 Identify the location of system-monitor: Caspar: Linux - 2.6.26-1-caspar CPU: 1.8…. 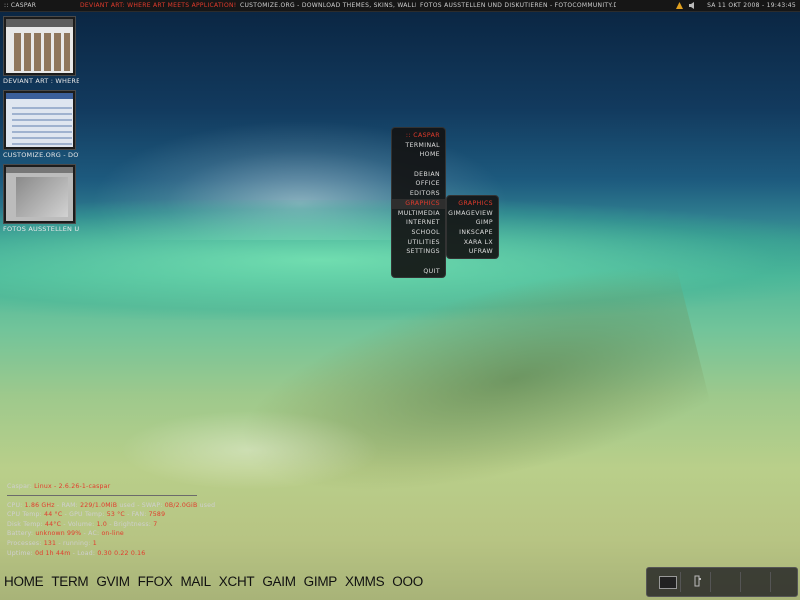
(112, 520).